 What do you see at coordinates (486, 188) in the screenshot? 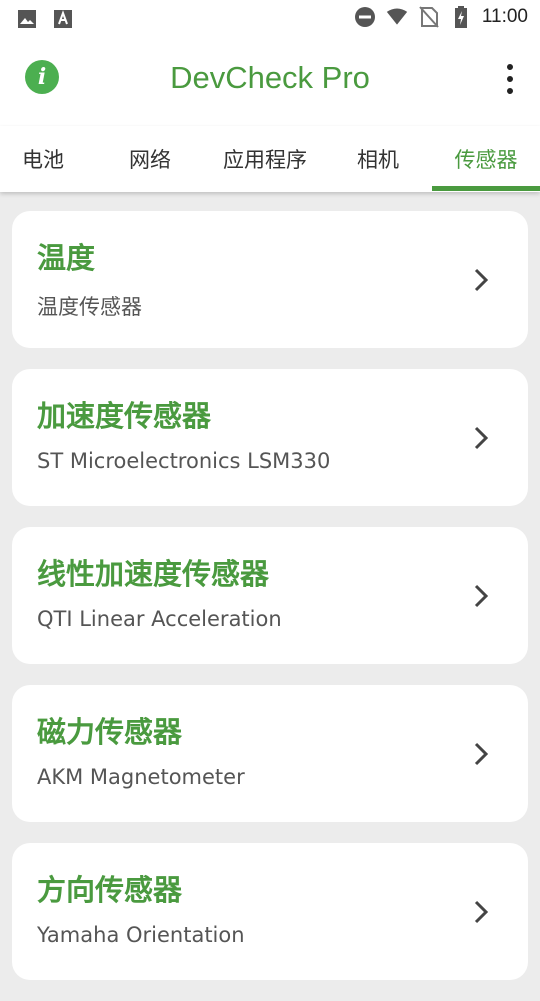
I see `active-tab-indicator` at bounding box center [486, 188].